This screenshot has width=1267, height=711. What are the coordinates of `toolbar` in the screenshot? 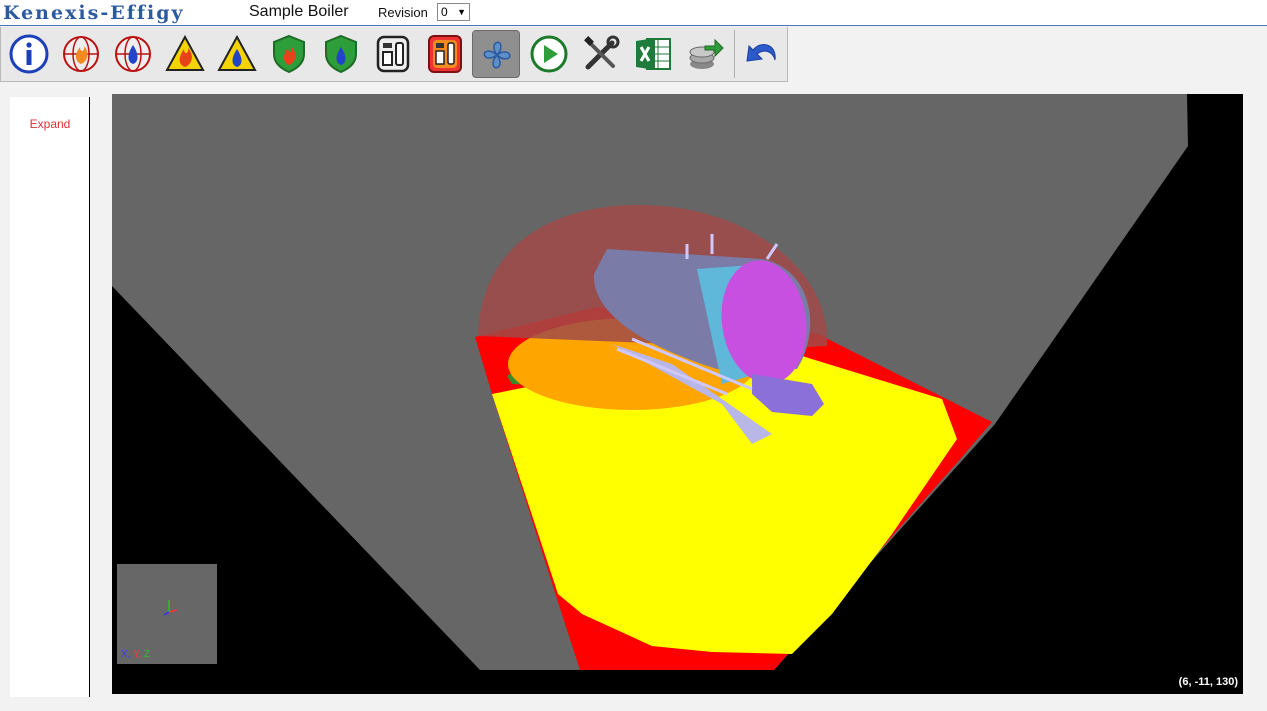 It's located at (394, 54).